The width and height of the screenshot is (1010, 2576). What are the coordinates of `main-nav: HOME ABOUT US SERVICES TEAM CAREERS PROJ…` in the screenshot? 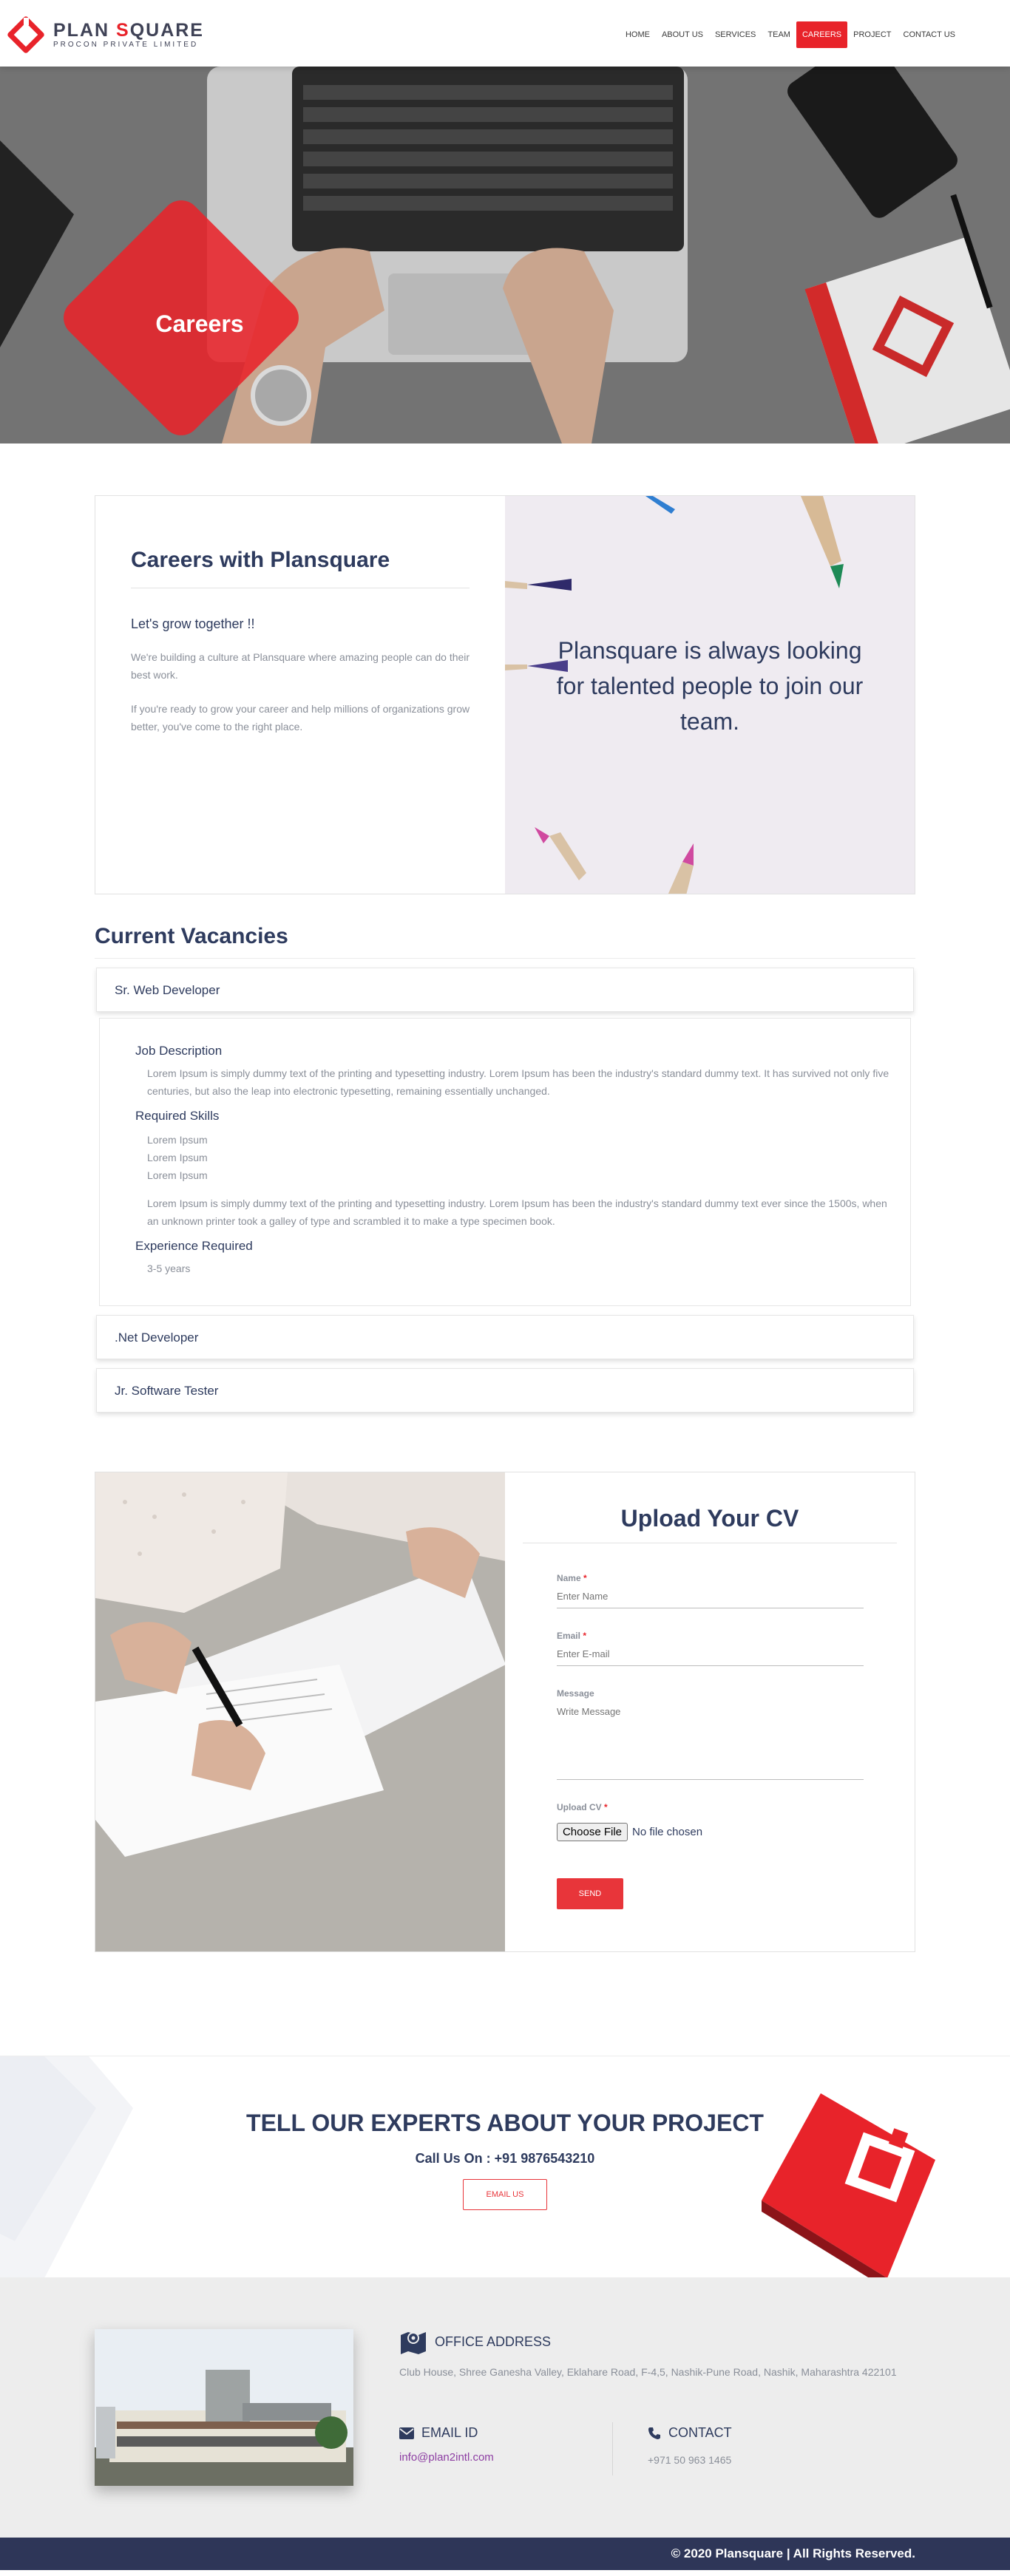 It's located at (791, 34).